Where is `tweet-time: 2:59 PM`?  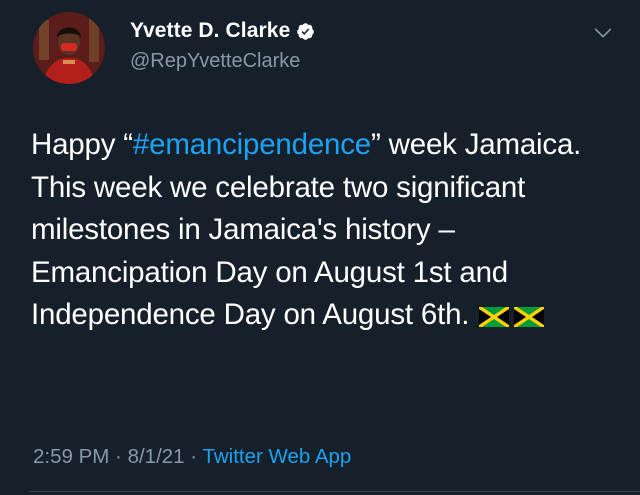
tweet-time: 2:59 PM is located at coordinates (71, 456).